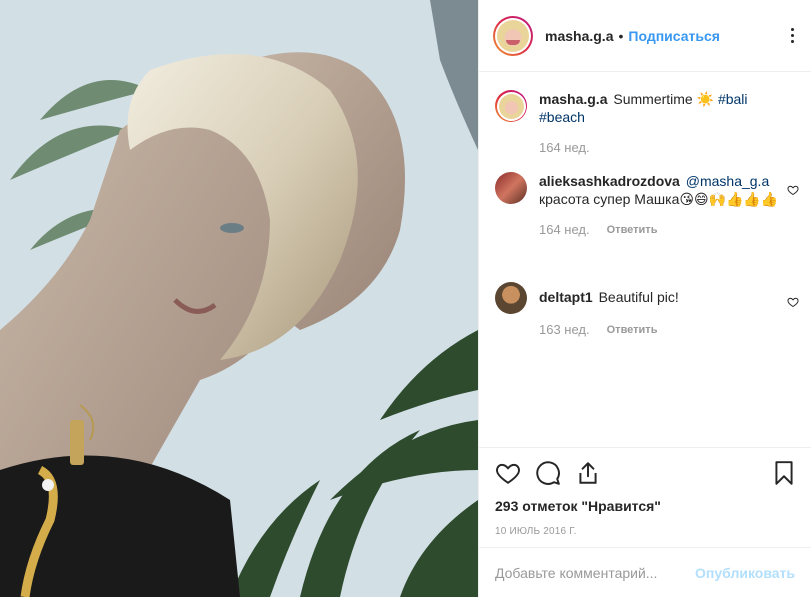 The image size is (811, 597). I want to click on comment-body: masha.g.a Summertime ☀️ #bali #beach, so click(665, 108).